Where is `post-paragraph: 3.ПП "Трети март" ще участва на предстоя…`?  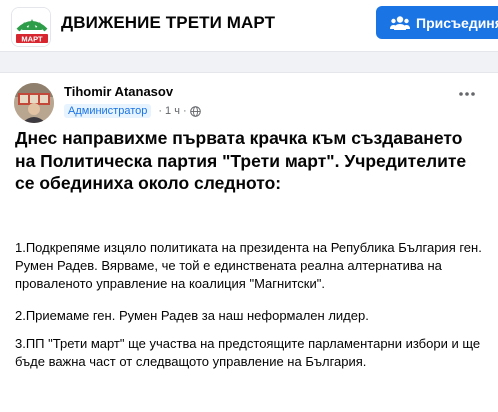
post-paragraph: 3.ПП "Трети март" ще участва на предстоя… is located at coordinates (248, 352).